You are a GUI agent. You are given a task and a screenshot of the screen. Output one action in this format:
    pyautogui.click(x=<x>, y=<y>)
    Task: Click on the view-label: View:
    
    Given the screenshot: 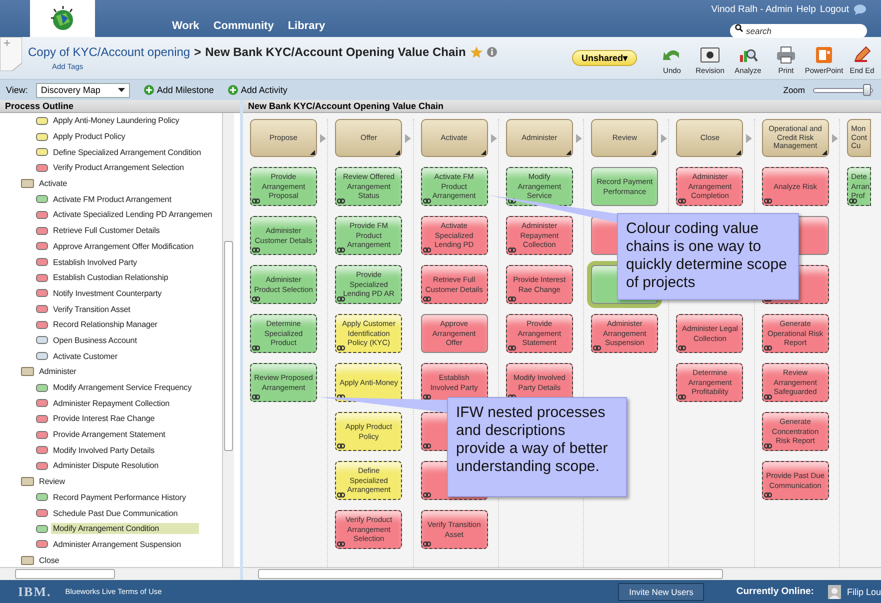 What is the action you would take?
    pyautogui.click(x=17, y=90)
    